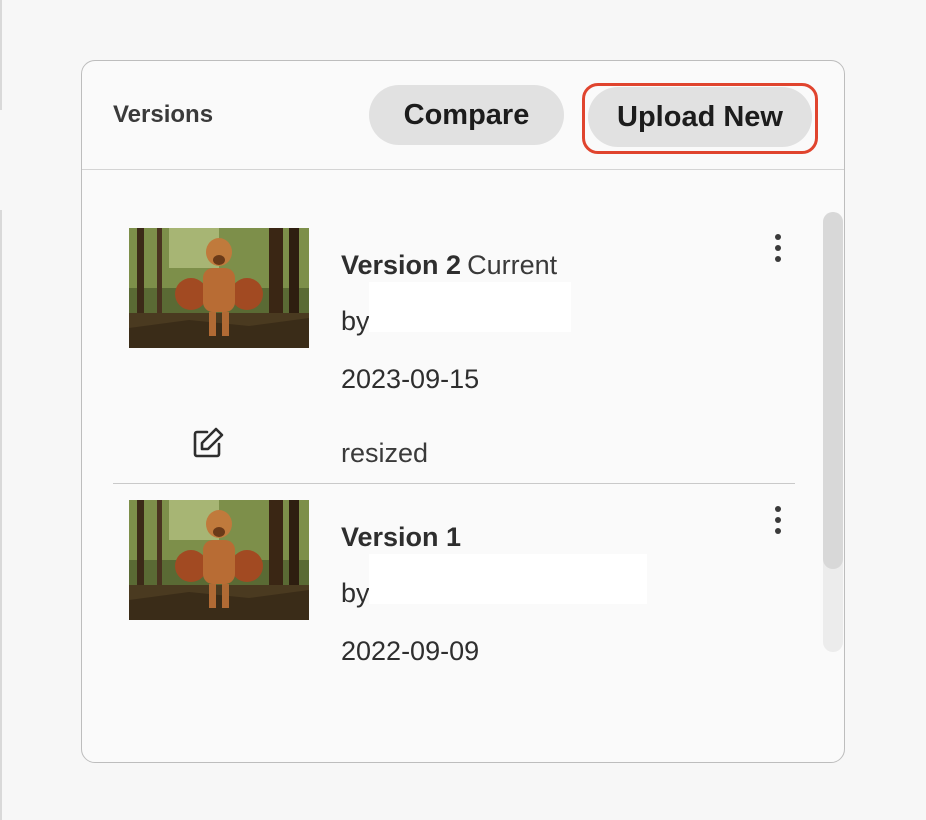 The width and height of the screenshot is (926, 820). Describe the element at coordinates (163, 114) in the screenshot. I see `panel-title: Versions` at that location.